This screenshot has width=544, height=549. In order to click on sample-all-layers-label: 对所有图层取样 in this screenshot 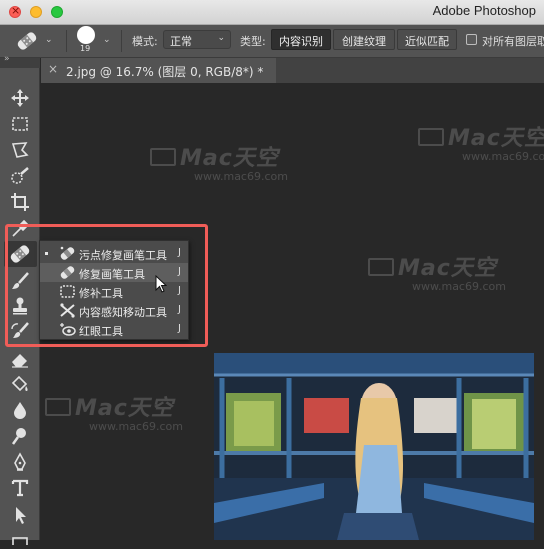, I will do `click(513, 41)`.